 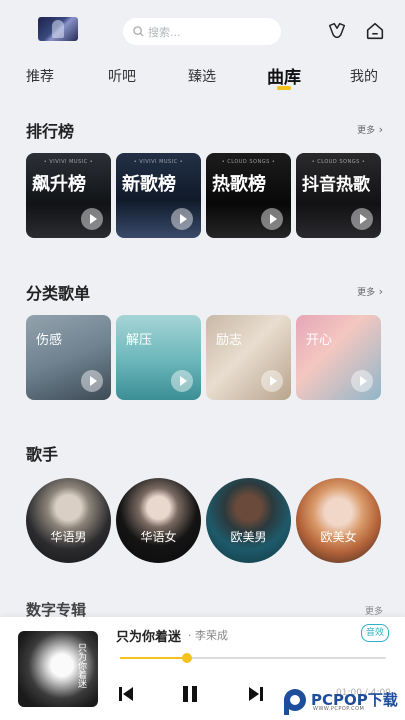 I want to click on search-icon, so click(x=138, y=31).